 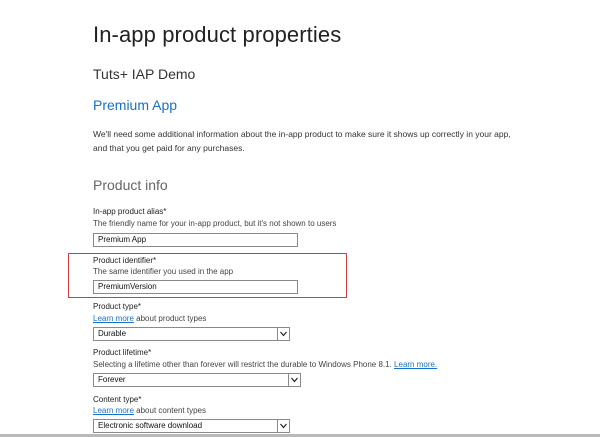 What do you see at coordinates (195, 287) in the screenshot?
I see `identifier-input: PremiumVersion` at bounding box center [195, 287].